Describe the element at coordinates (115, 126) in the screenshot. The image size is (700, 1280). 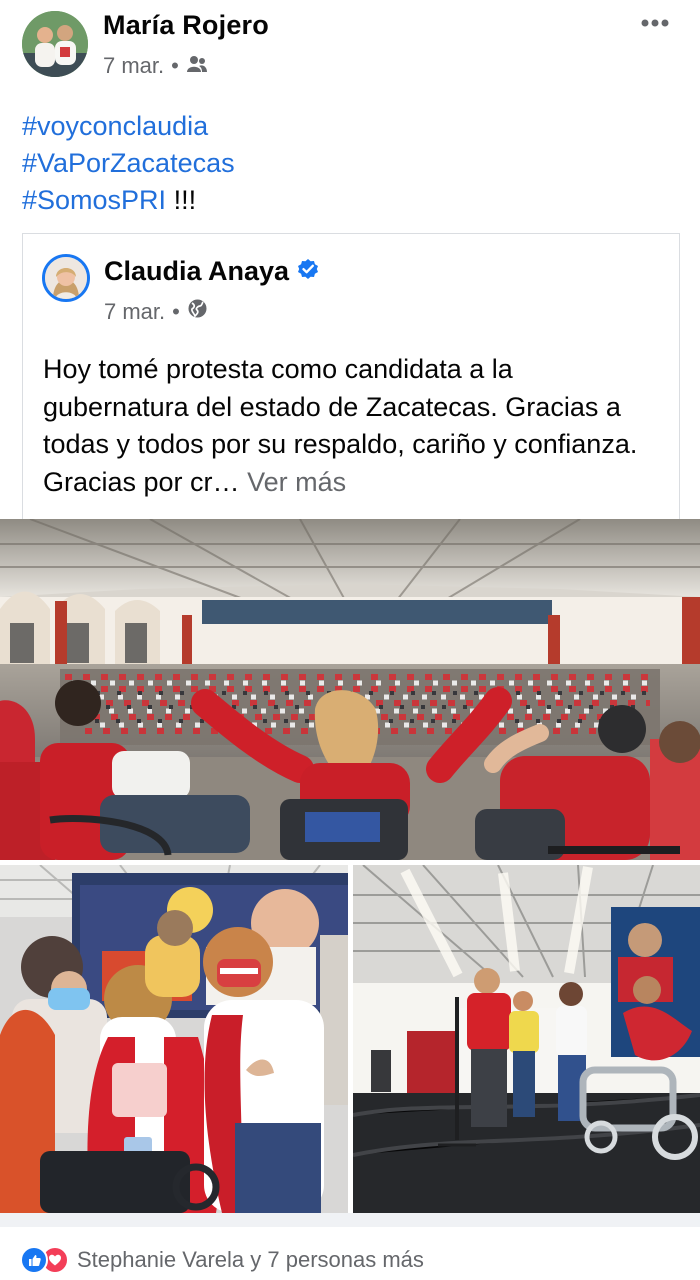
I see `hashtag-link: #voyconclaudia` at that location.